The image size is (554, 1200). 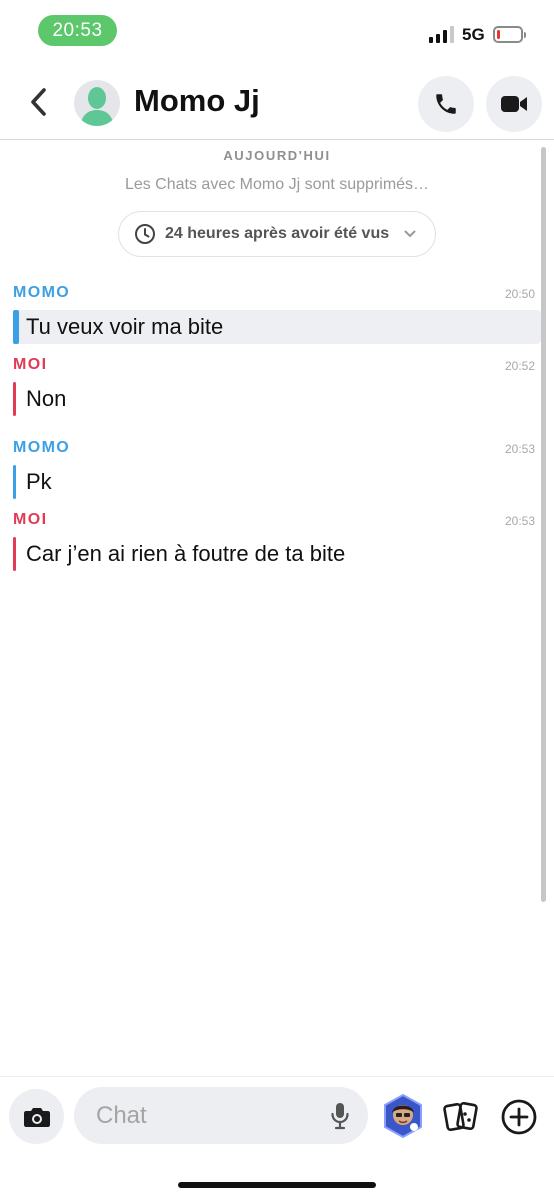 What do you see at coordinates (509, 34) in the screenshot?
I see `battery-icon` at bounding box center [509, 34].